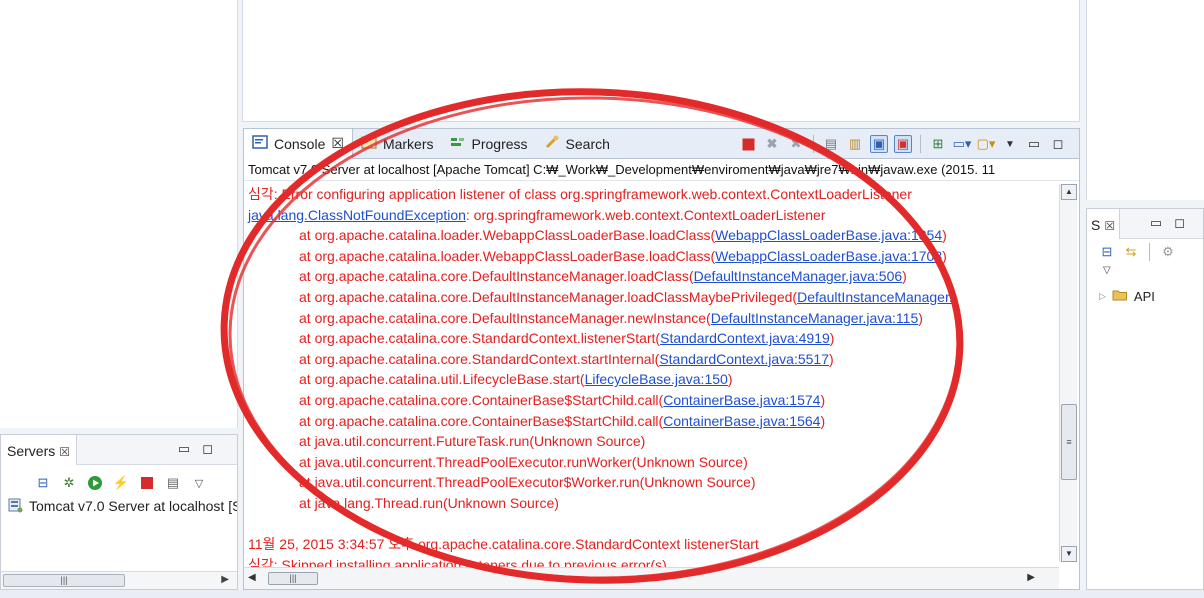 This screenshot has width=1204, height=598. I want to click on console-horizontal-scrollbar: ◀ ||| ▶, so click(651, 578).